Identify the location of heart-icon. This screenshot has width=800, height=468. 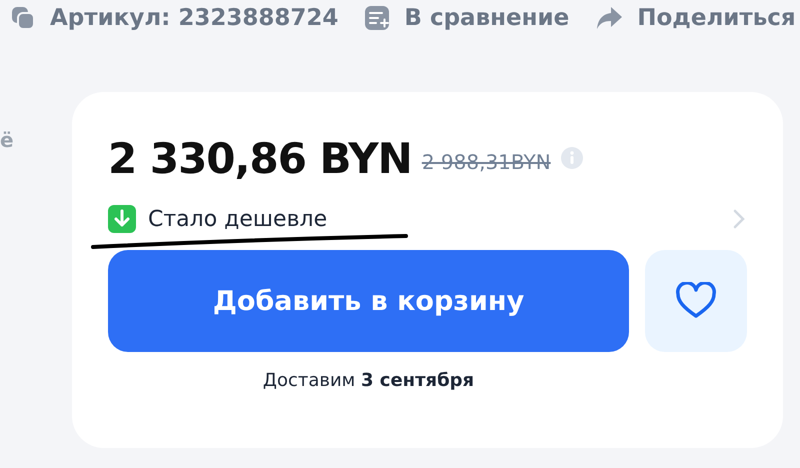
(696, 301).